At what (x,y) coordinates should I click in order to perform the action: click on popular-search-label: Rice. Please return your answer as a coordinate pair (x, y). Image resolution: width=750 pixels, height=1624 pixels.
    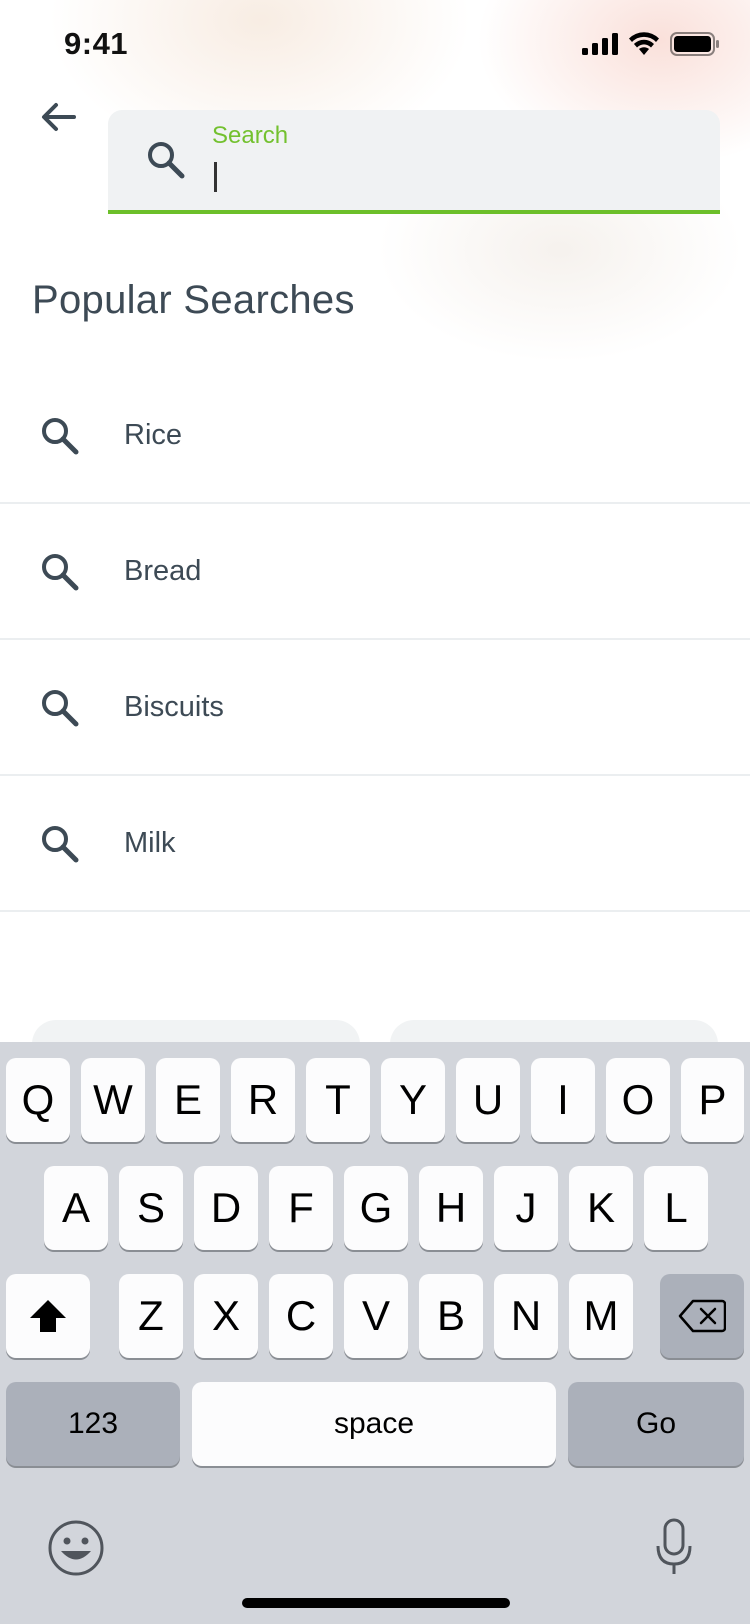
    Looking at the image, I should click on (153, 434).